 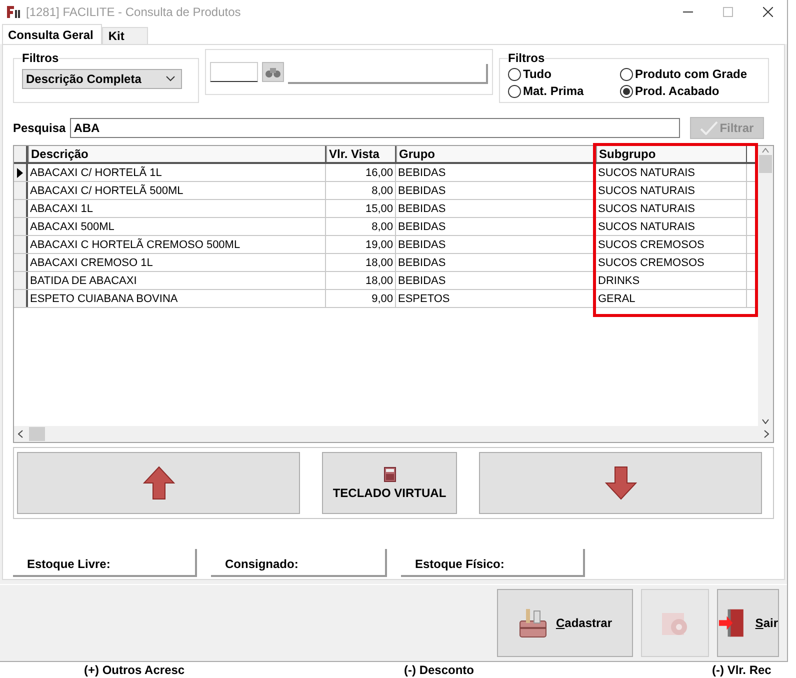 What do you see at coordinates (361, 298) in the screenshot?
I see `table-cell: 9,00` at bounding box center [361, 298].